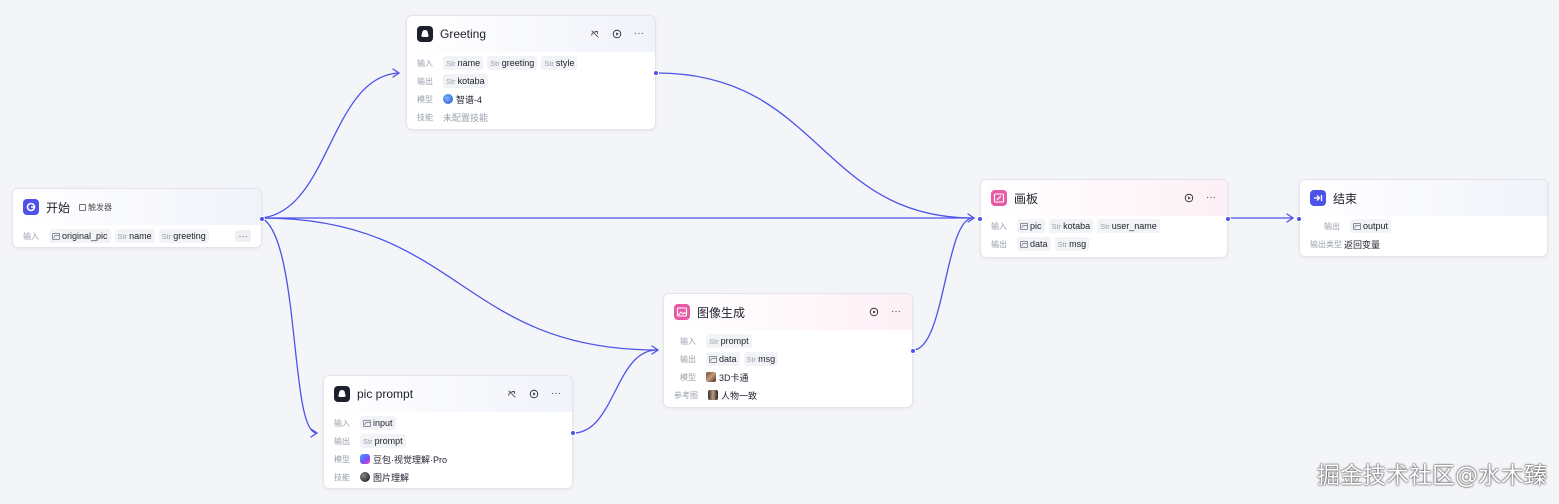 The width and height of the screenshot is (1559, 504). I want to click on edge-arrow-imagegen, so click(655, 350).